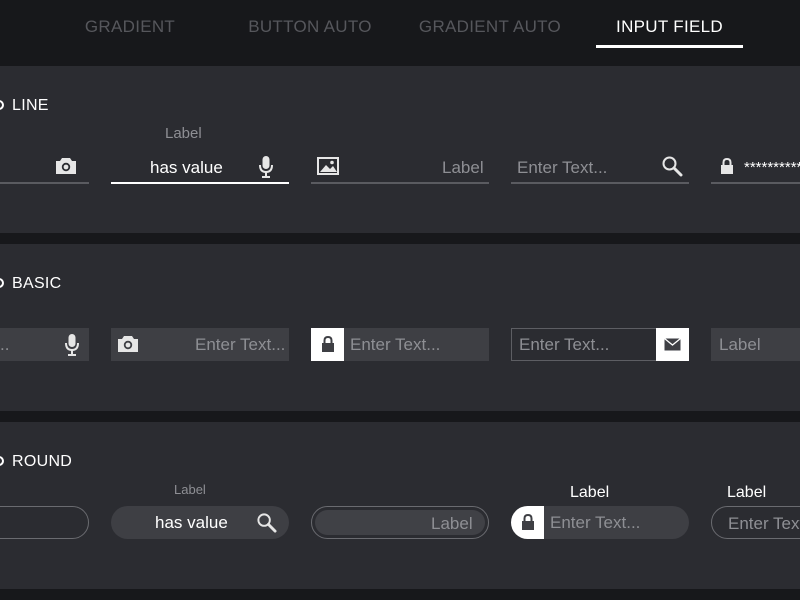 This screenshot has width=800, height=600. I want to click on round-last-field: Enter Text, so click(755, 522).